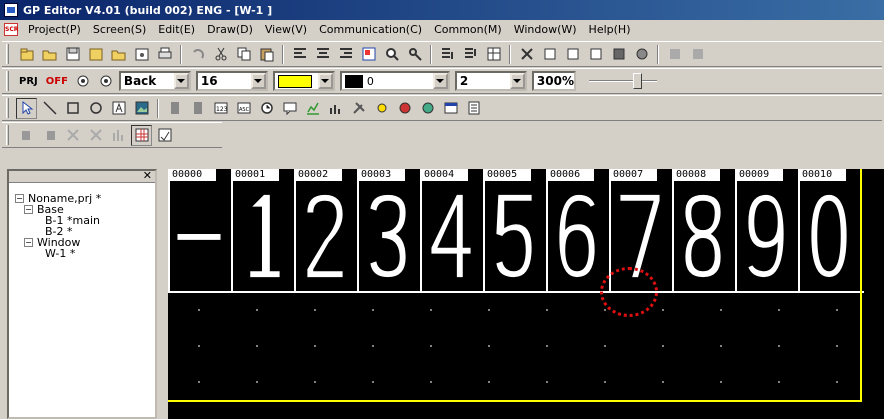  I want to click on open-icon, so click(49, 54).